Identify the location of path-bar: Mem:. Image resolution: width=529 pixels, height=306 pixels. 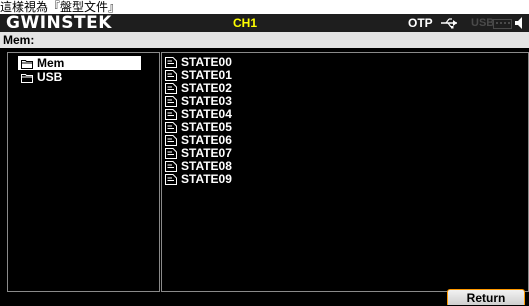
(264, 40).